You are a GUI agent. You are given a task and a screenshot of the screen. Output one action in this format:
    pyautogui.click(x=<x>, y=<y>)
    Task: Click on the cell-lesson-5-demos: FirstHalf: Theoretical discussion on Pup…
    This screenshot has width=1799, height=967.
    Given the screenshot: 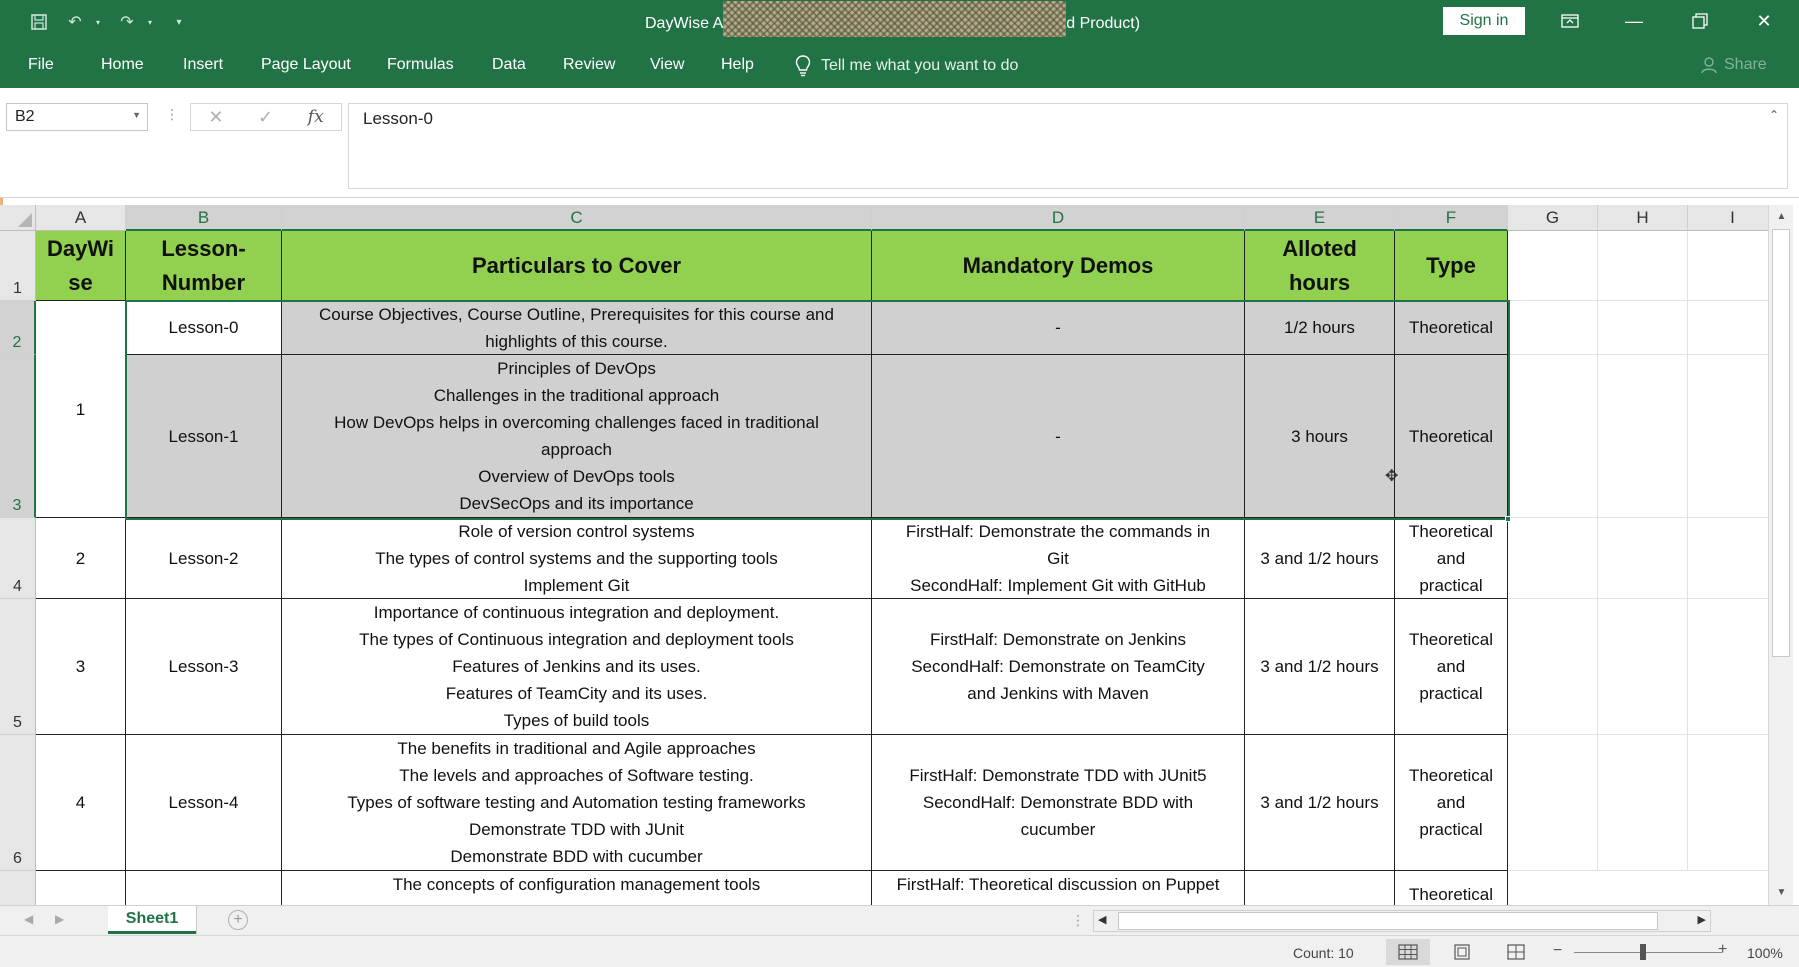 What is the action you would take?
    pyautogui.click(x=1058, y=888)
    